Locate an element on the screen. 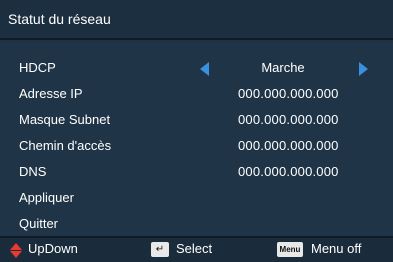 The width and height of the screenshot is (393, 262). footer-help-bar: UpDown ↵ Select Menu Menu off is located at coordinates (196, 249).